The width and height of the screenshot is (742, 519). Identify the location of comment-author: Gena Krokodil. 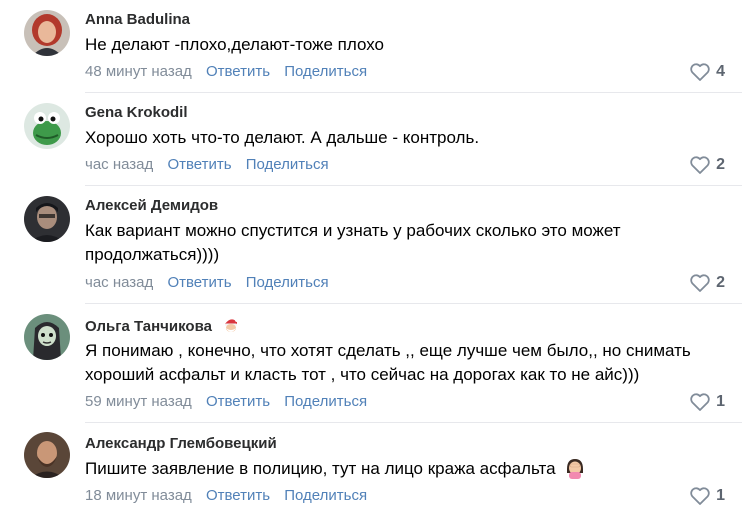
(136, 113).